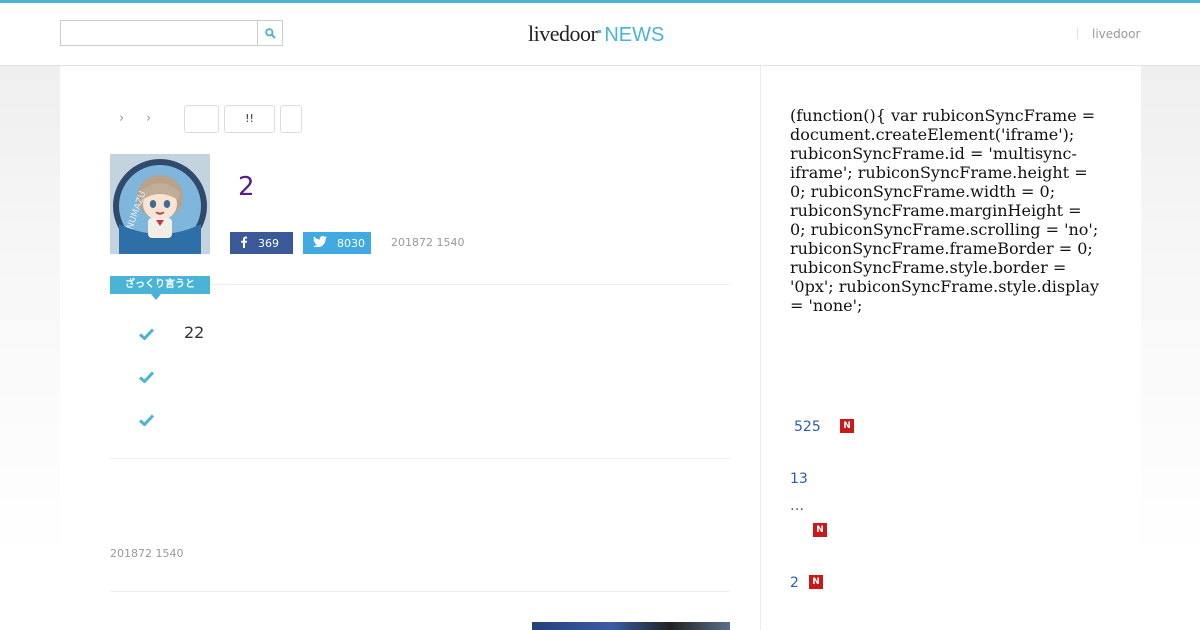 The image size is (1200, 630). Describe the element at coordinates (159, 33) in the screenshot. I see `search-input` at that location.